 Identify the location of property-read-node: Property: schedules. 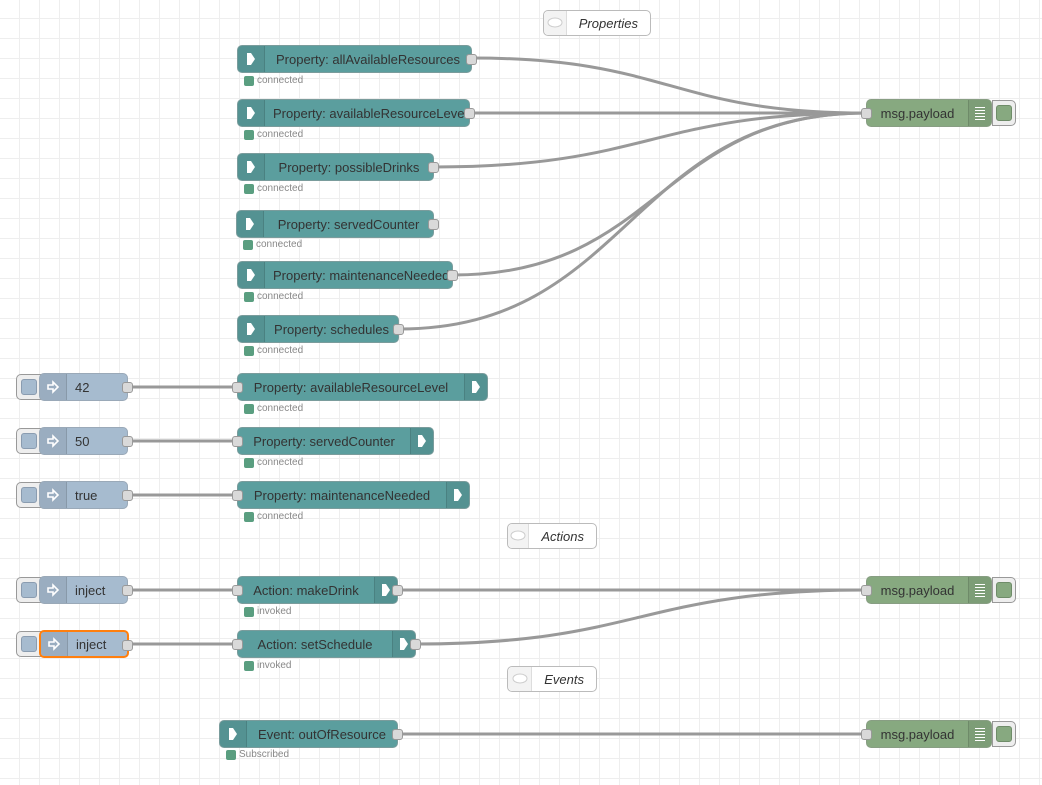
(320, 329).